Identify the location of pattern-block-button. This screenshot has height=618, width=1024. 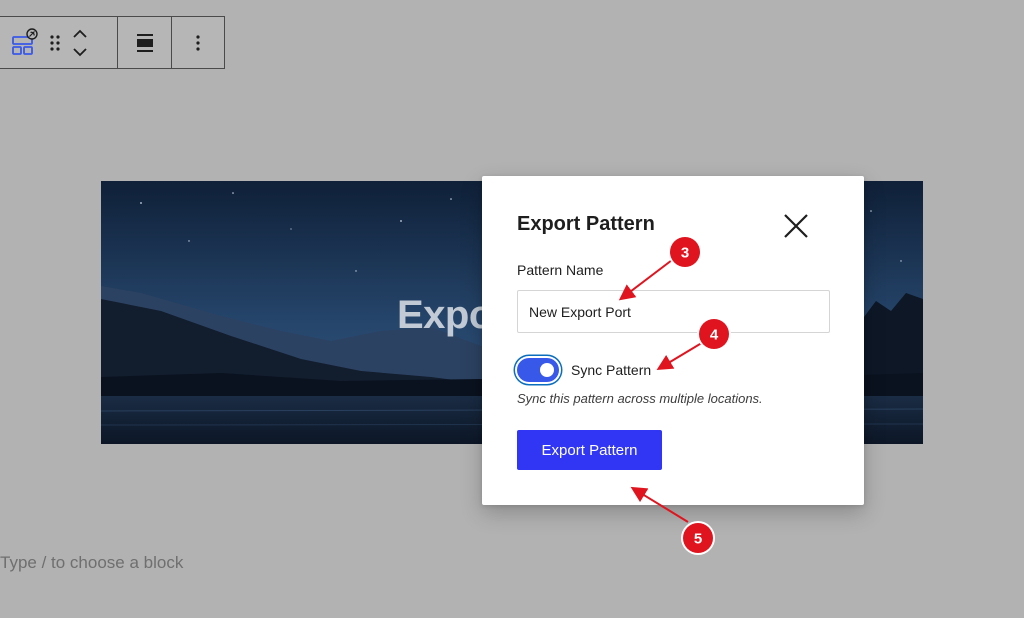
(25, 42).